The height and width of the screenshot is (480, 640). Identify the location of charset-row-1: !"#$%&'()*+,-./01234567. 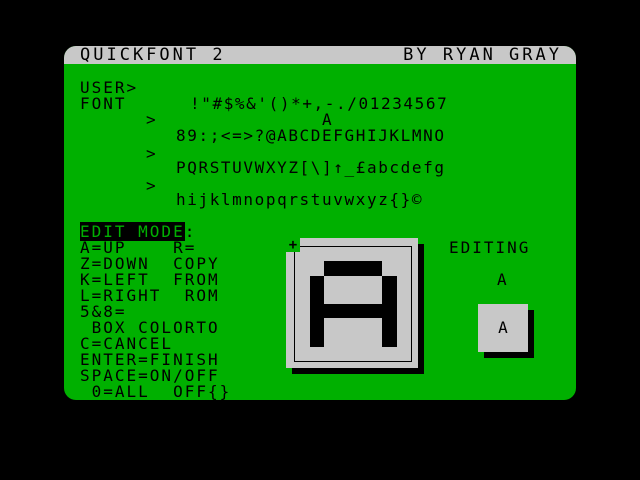
(319, 104).